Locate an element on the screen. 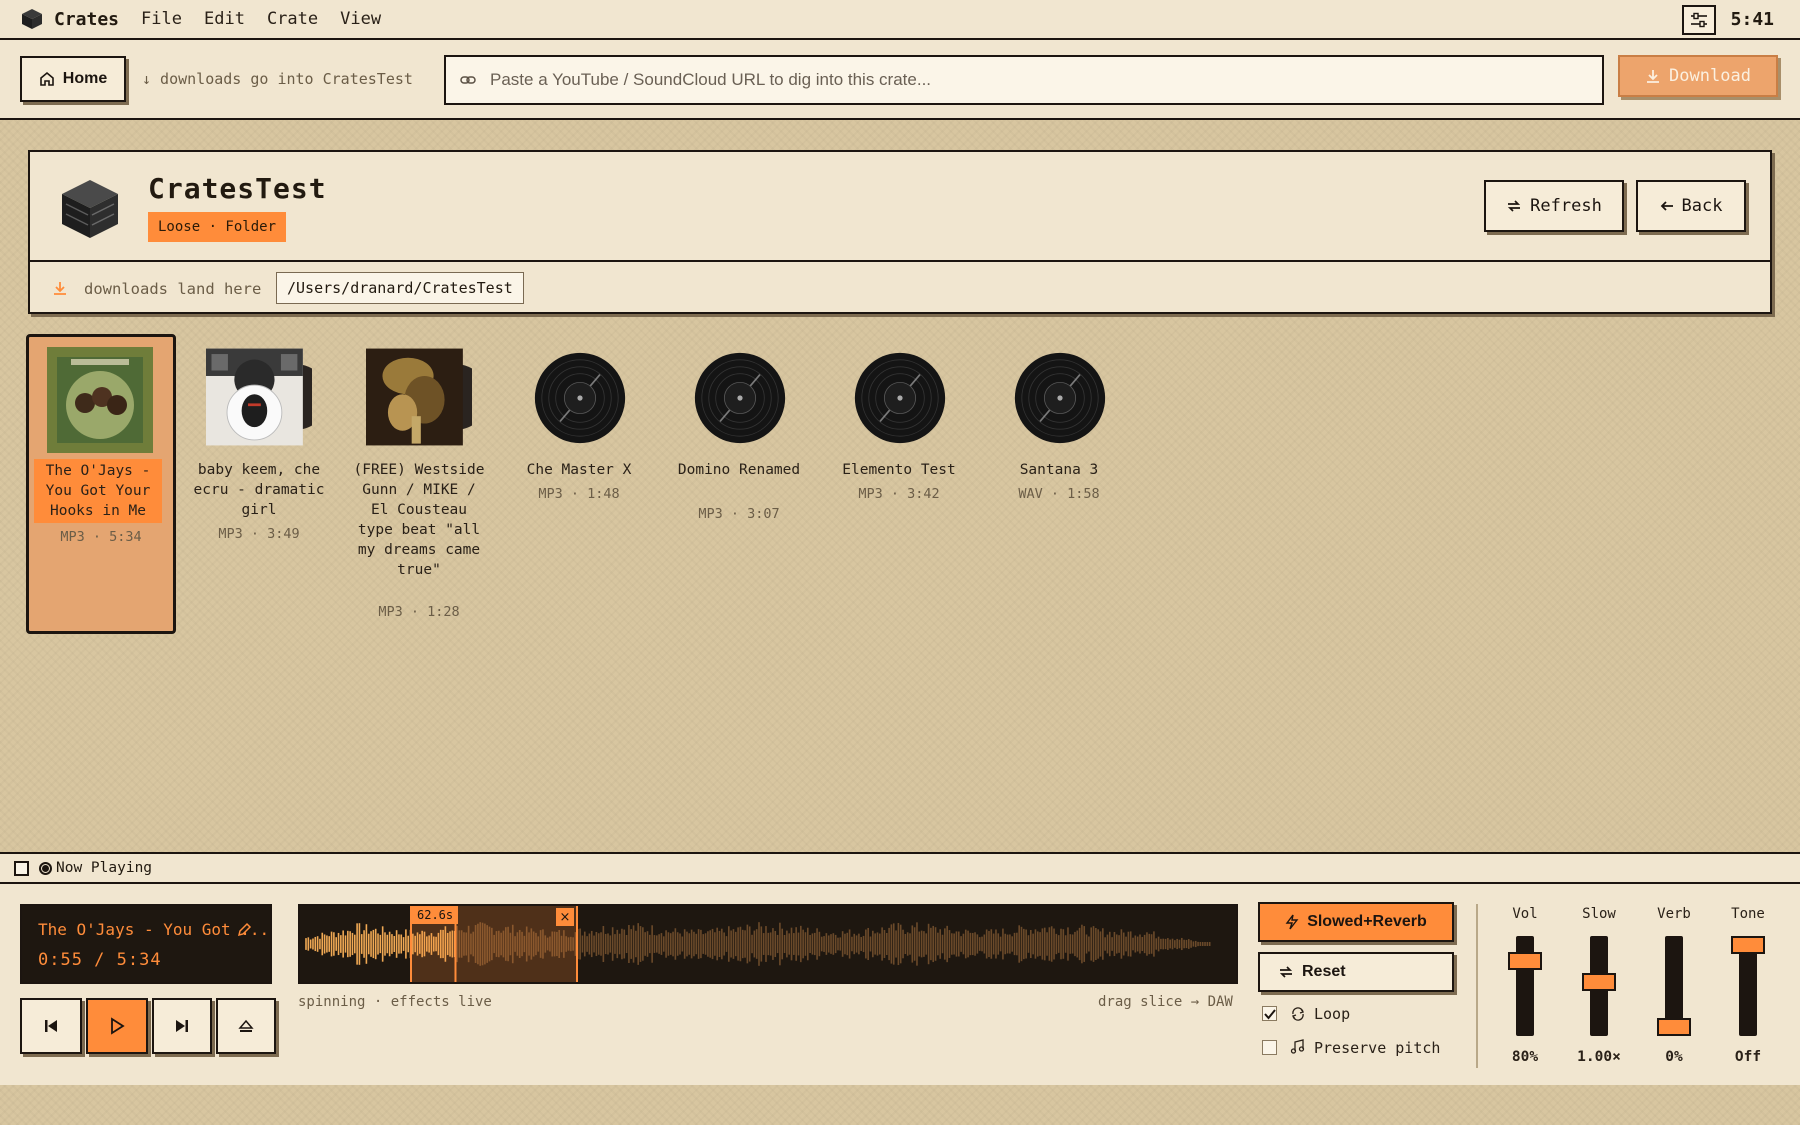 Image resolution: width=1800 pixels, height=1125 pixels. slow-slider-thumb is located at coordinates (1599, 982).